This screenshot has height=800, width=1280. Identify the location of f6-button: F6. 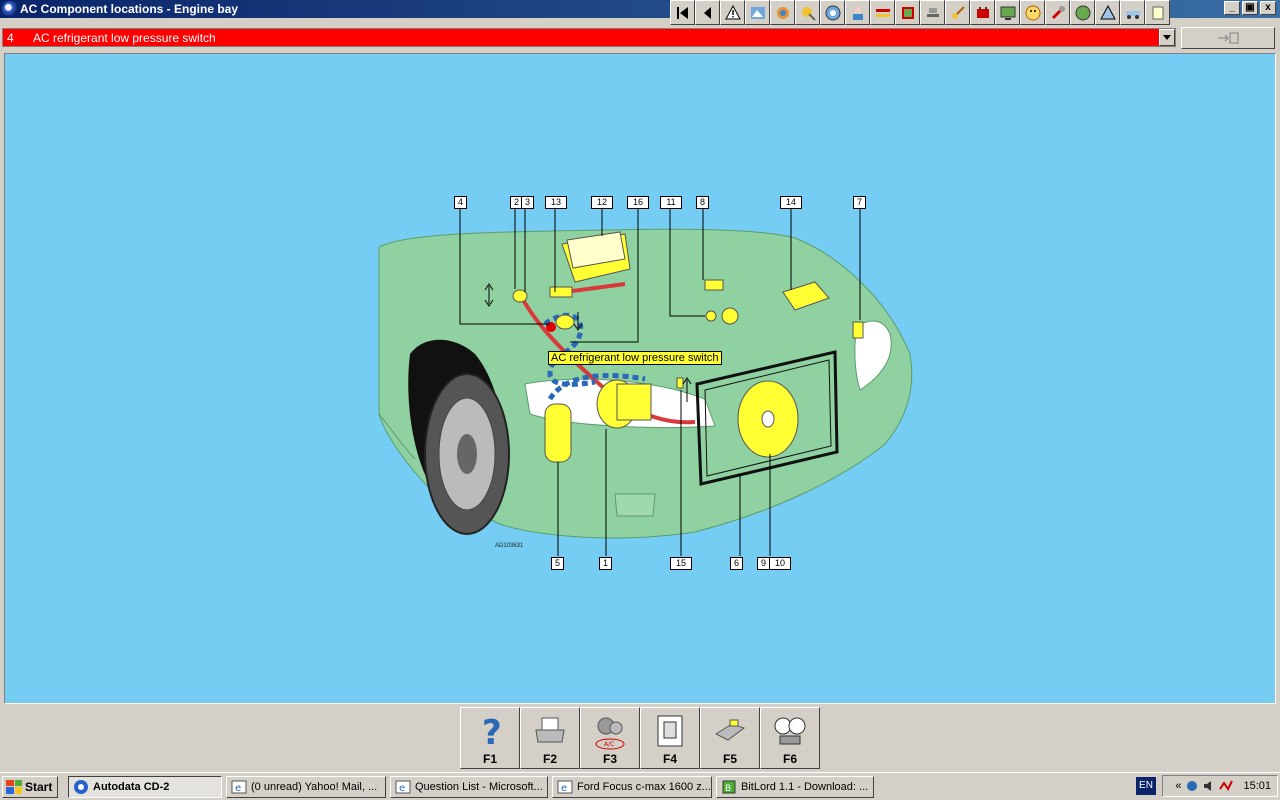
(790, 738).